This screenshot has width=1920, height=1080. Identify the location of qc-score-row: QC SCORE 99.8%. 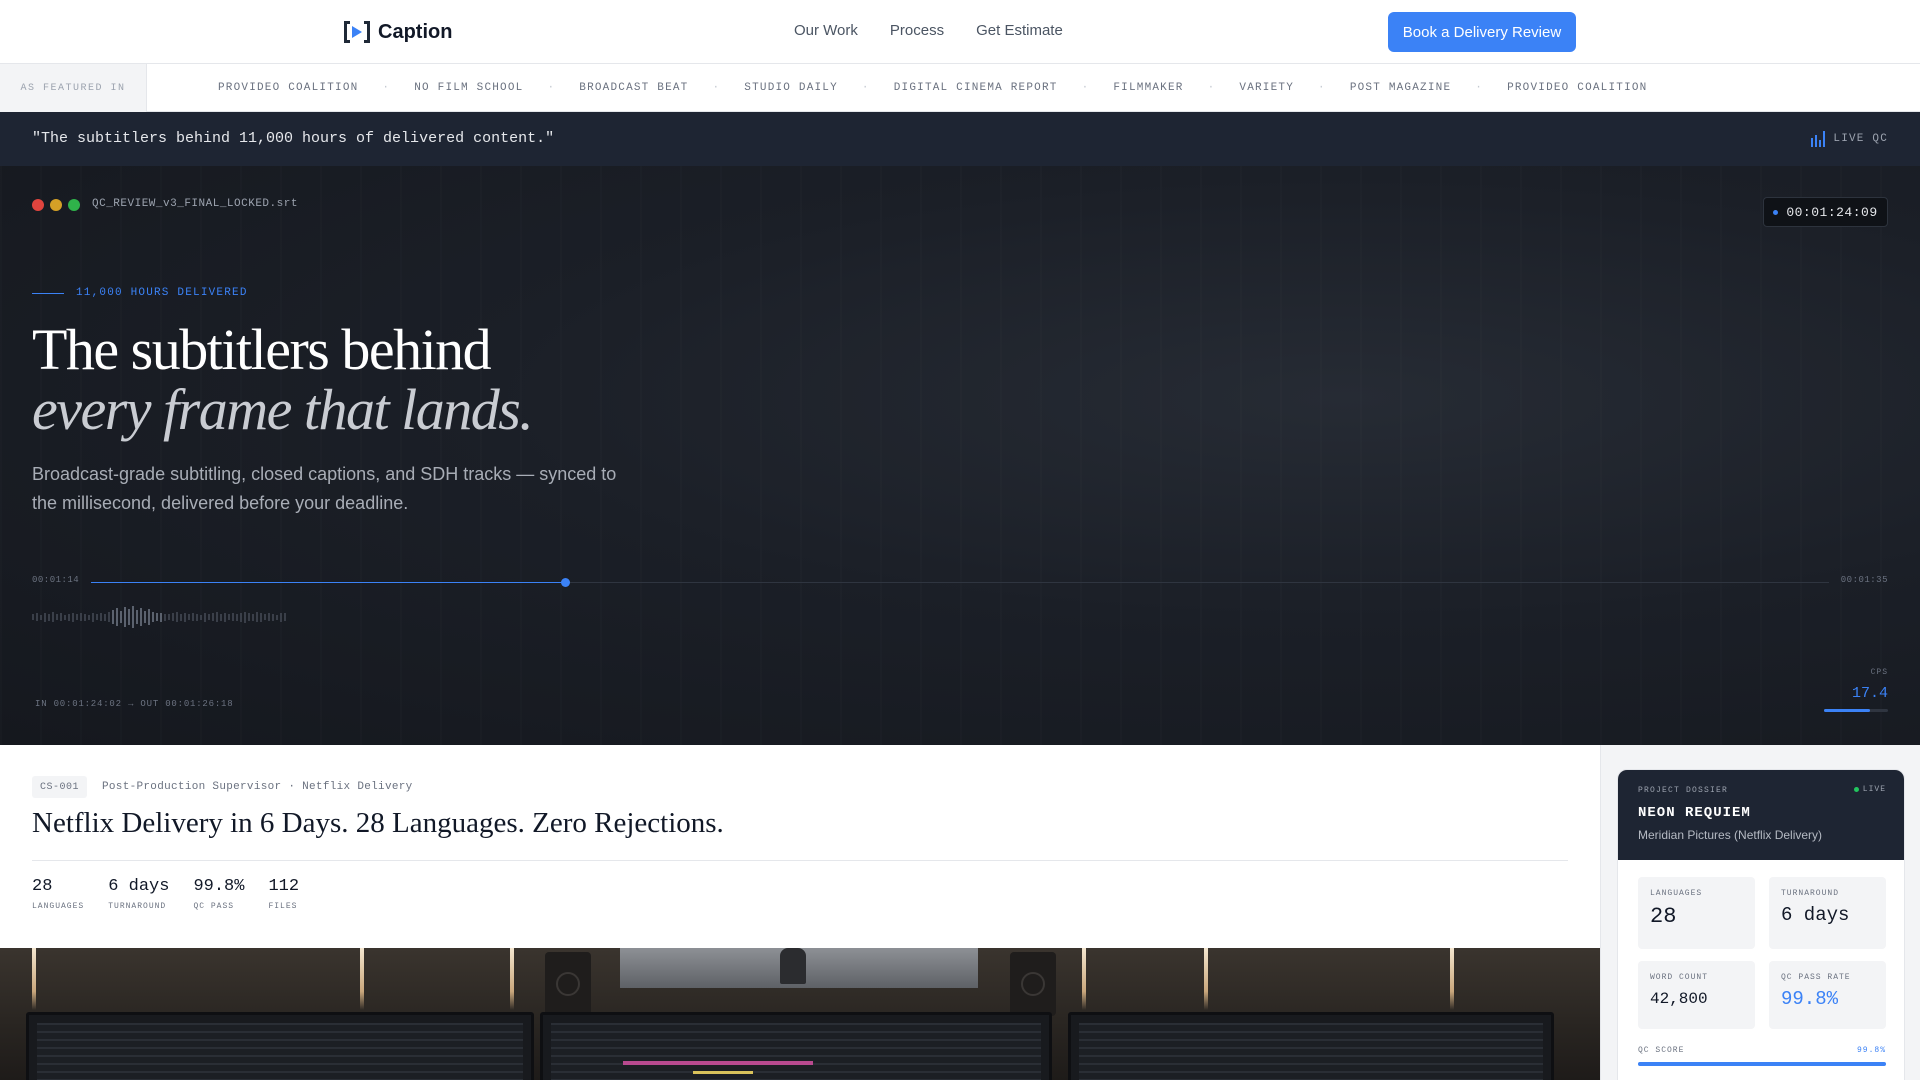
(1762, 1050).